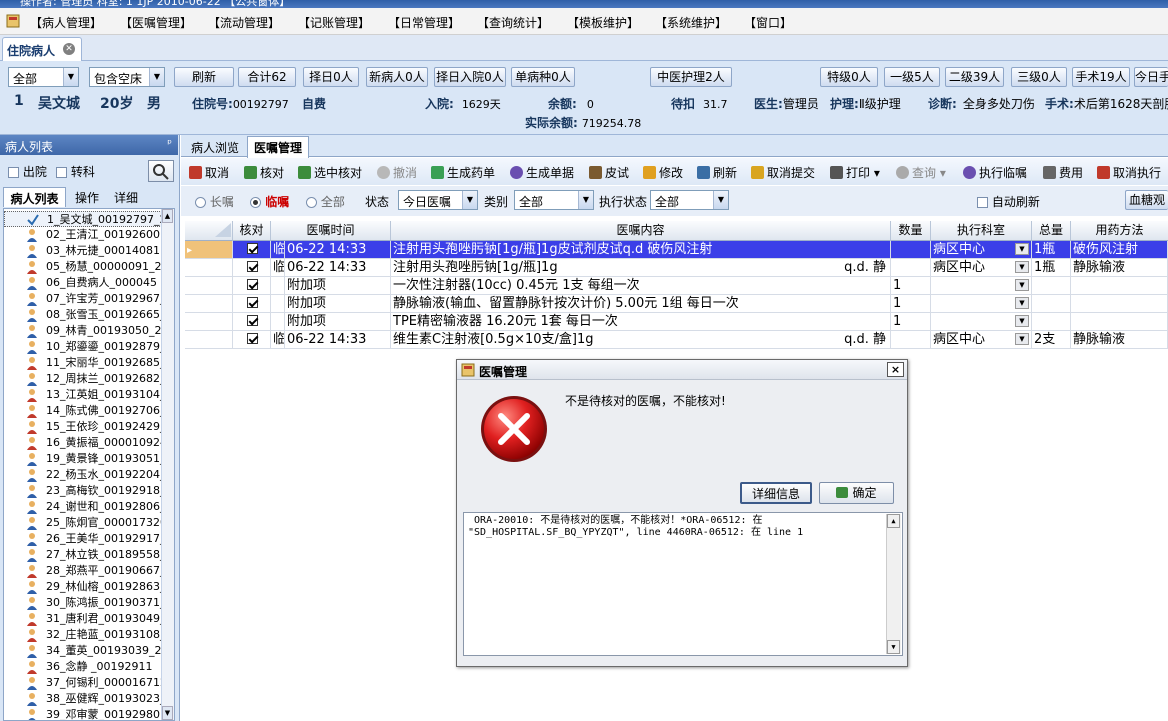 The width and height of the screenshot is (1168, 721). What do you see at coordinates (252, 231) in the screenshot?
I see `header-verify: 核对` at bounding box center [252, 231].